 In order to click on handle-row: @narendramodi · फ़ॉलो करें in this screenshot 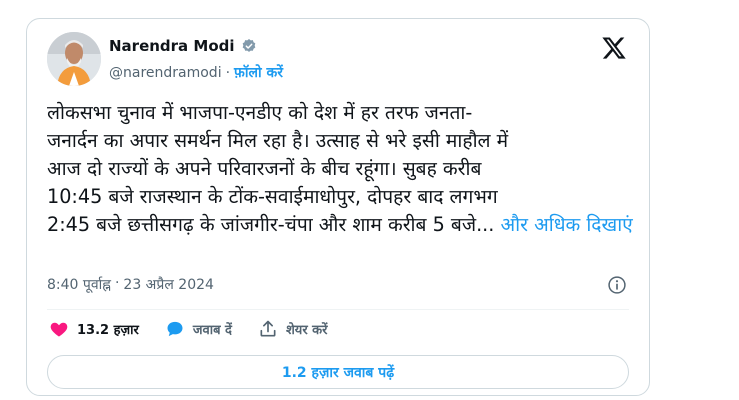, I will do `click(196, 72)`.